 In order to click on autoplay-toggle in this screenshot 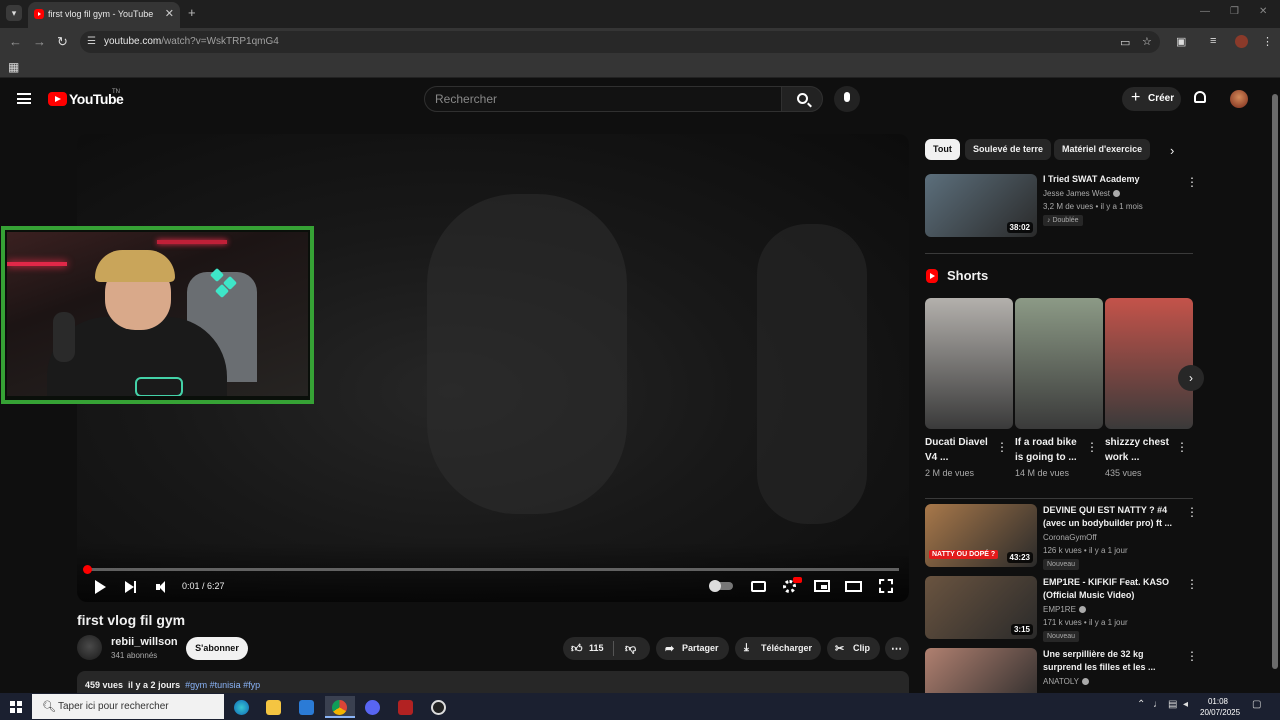, I will do `click(721, 586)`.